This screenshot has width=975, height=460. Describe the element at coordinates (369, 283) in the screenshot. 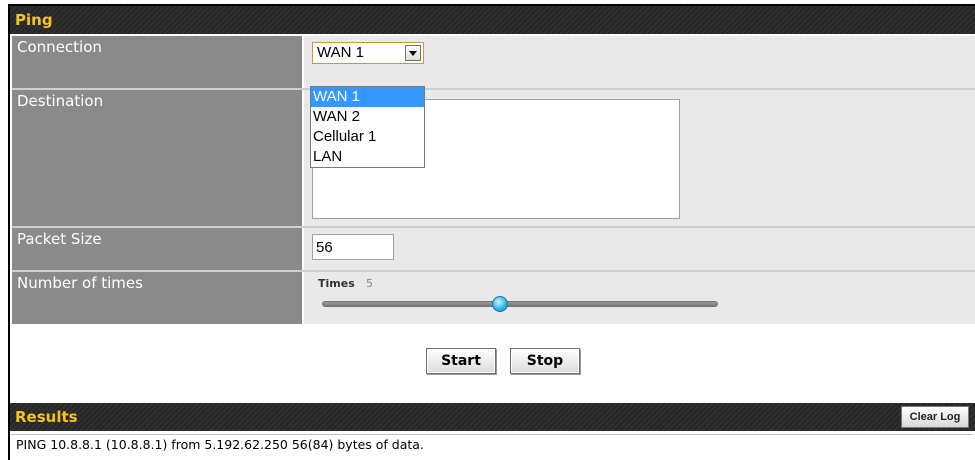

I see `times-slider-value: 5` at that location.